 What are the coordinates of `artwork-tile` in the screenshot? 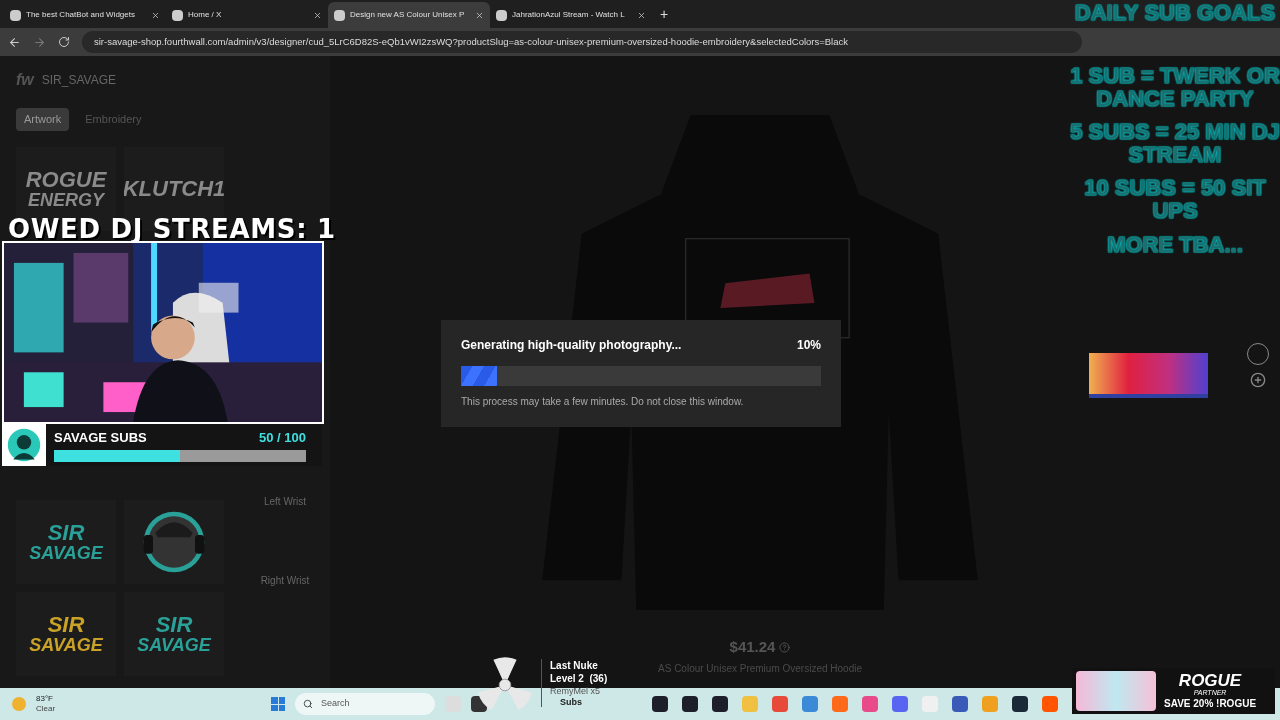 It's located at (174, 542).